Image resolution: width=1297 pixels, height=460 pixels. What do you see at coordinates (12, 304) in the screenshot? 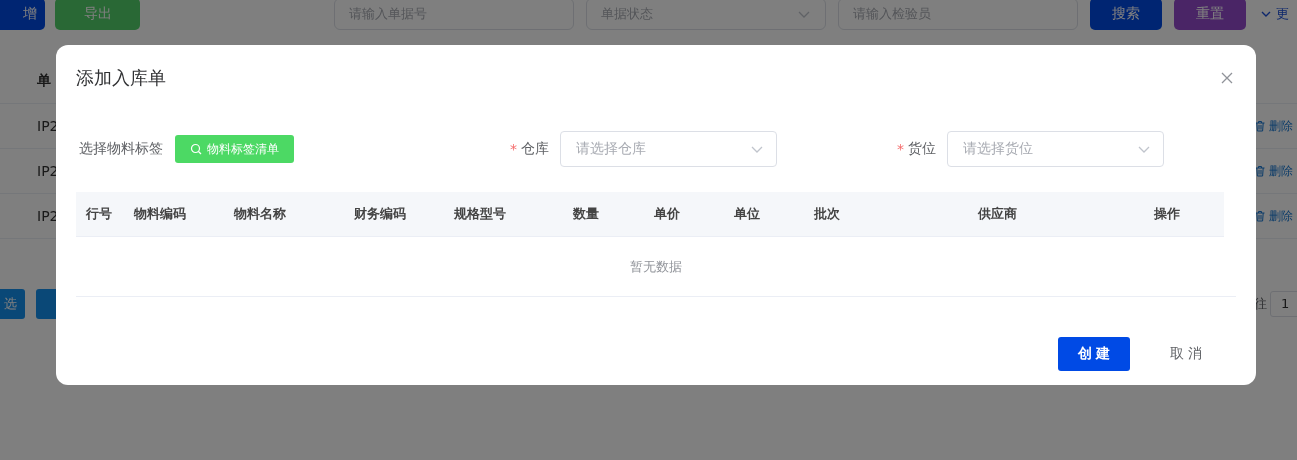
I see `select-button: 选` at bounding box center [12, 304].